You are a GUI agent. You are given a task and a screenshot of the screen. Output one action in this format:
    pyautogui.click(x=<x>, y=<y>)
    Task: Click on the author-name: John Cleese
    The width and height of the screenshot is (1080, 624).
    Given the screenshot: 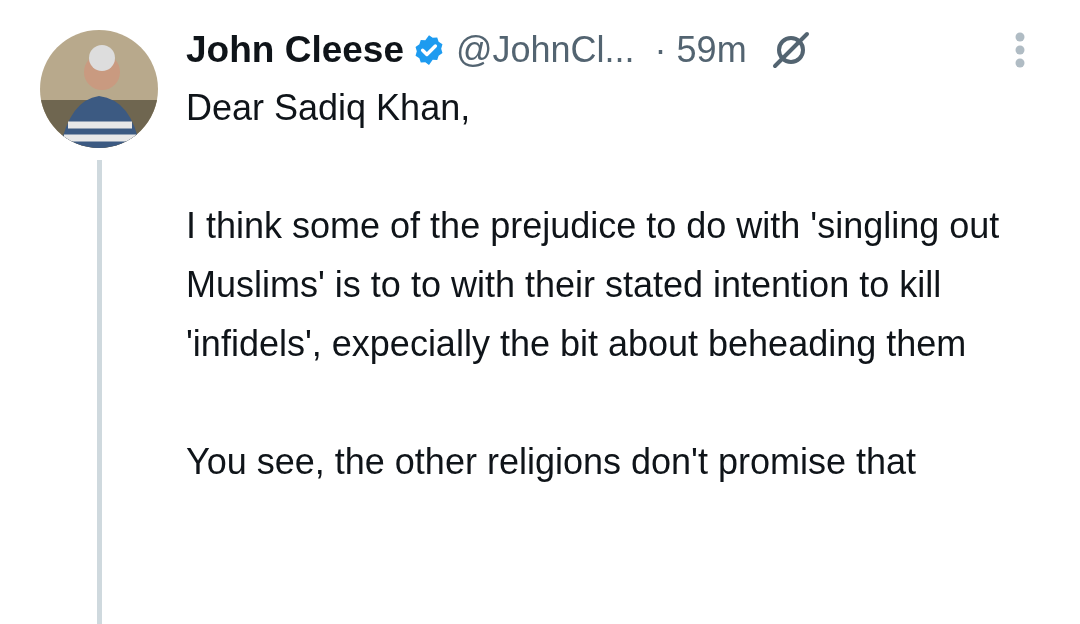 What is the action you would take?
    pyautogui.click(x=295, y=50)
    